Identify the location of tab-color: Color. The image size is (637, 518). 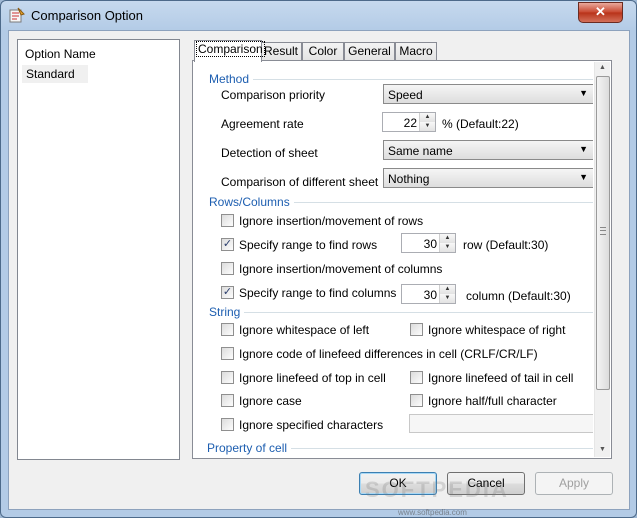
(323, 51).